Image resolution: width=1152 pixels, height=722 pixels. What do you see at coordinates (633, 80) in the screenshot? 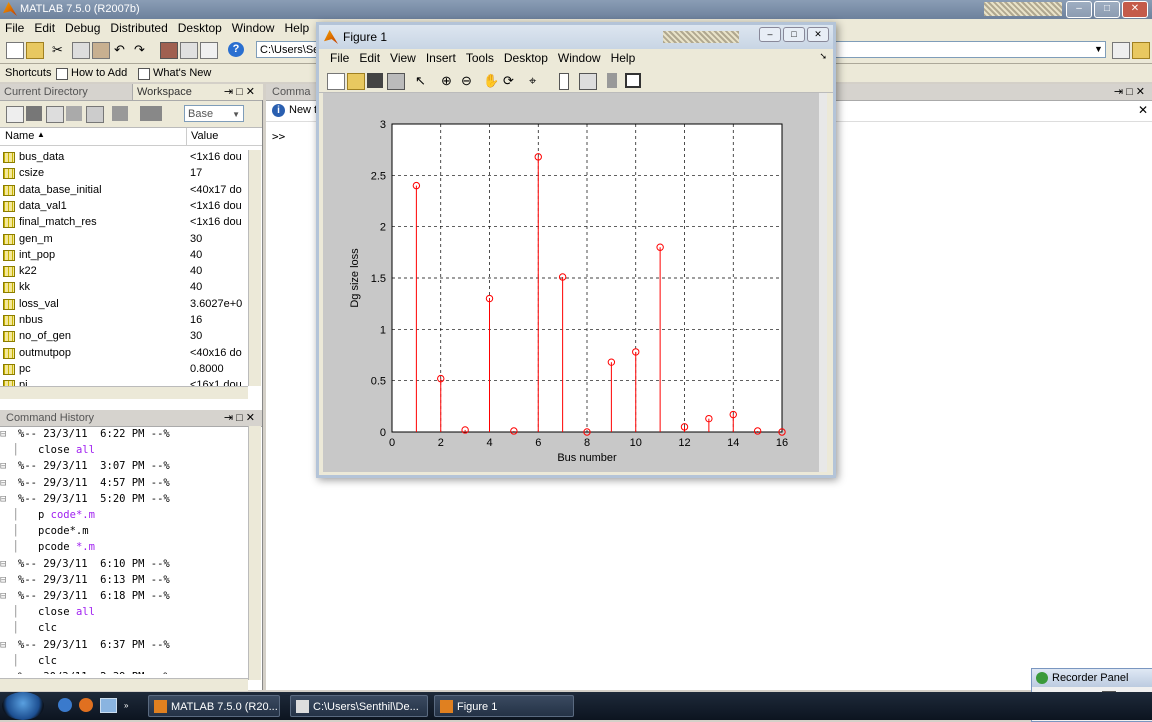
I see `show-plot-tools-icon` at bounding box center [633, 80].